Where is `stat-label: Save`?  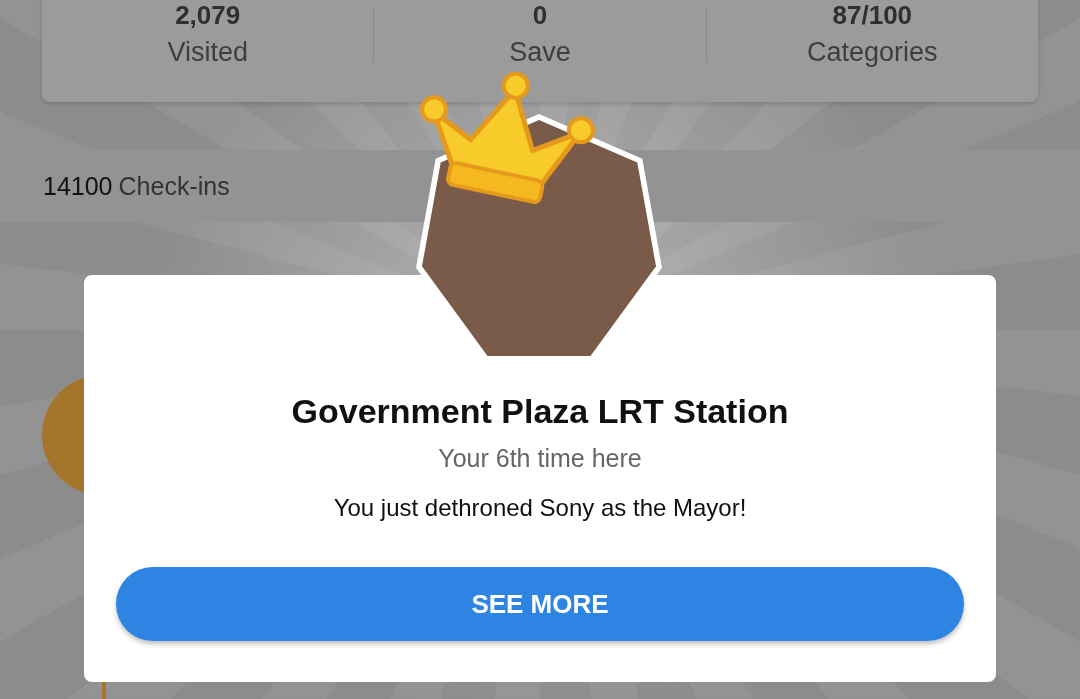 stat-label: Save is located at coordinates (540, 52).